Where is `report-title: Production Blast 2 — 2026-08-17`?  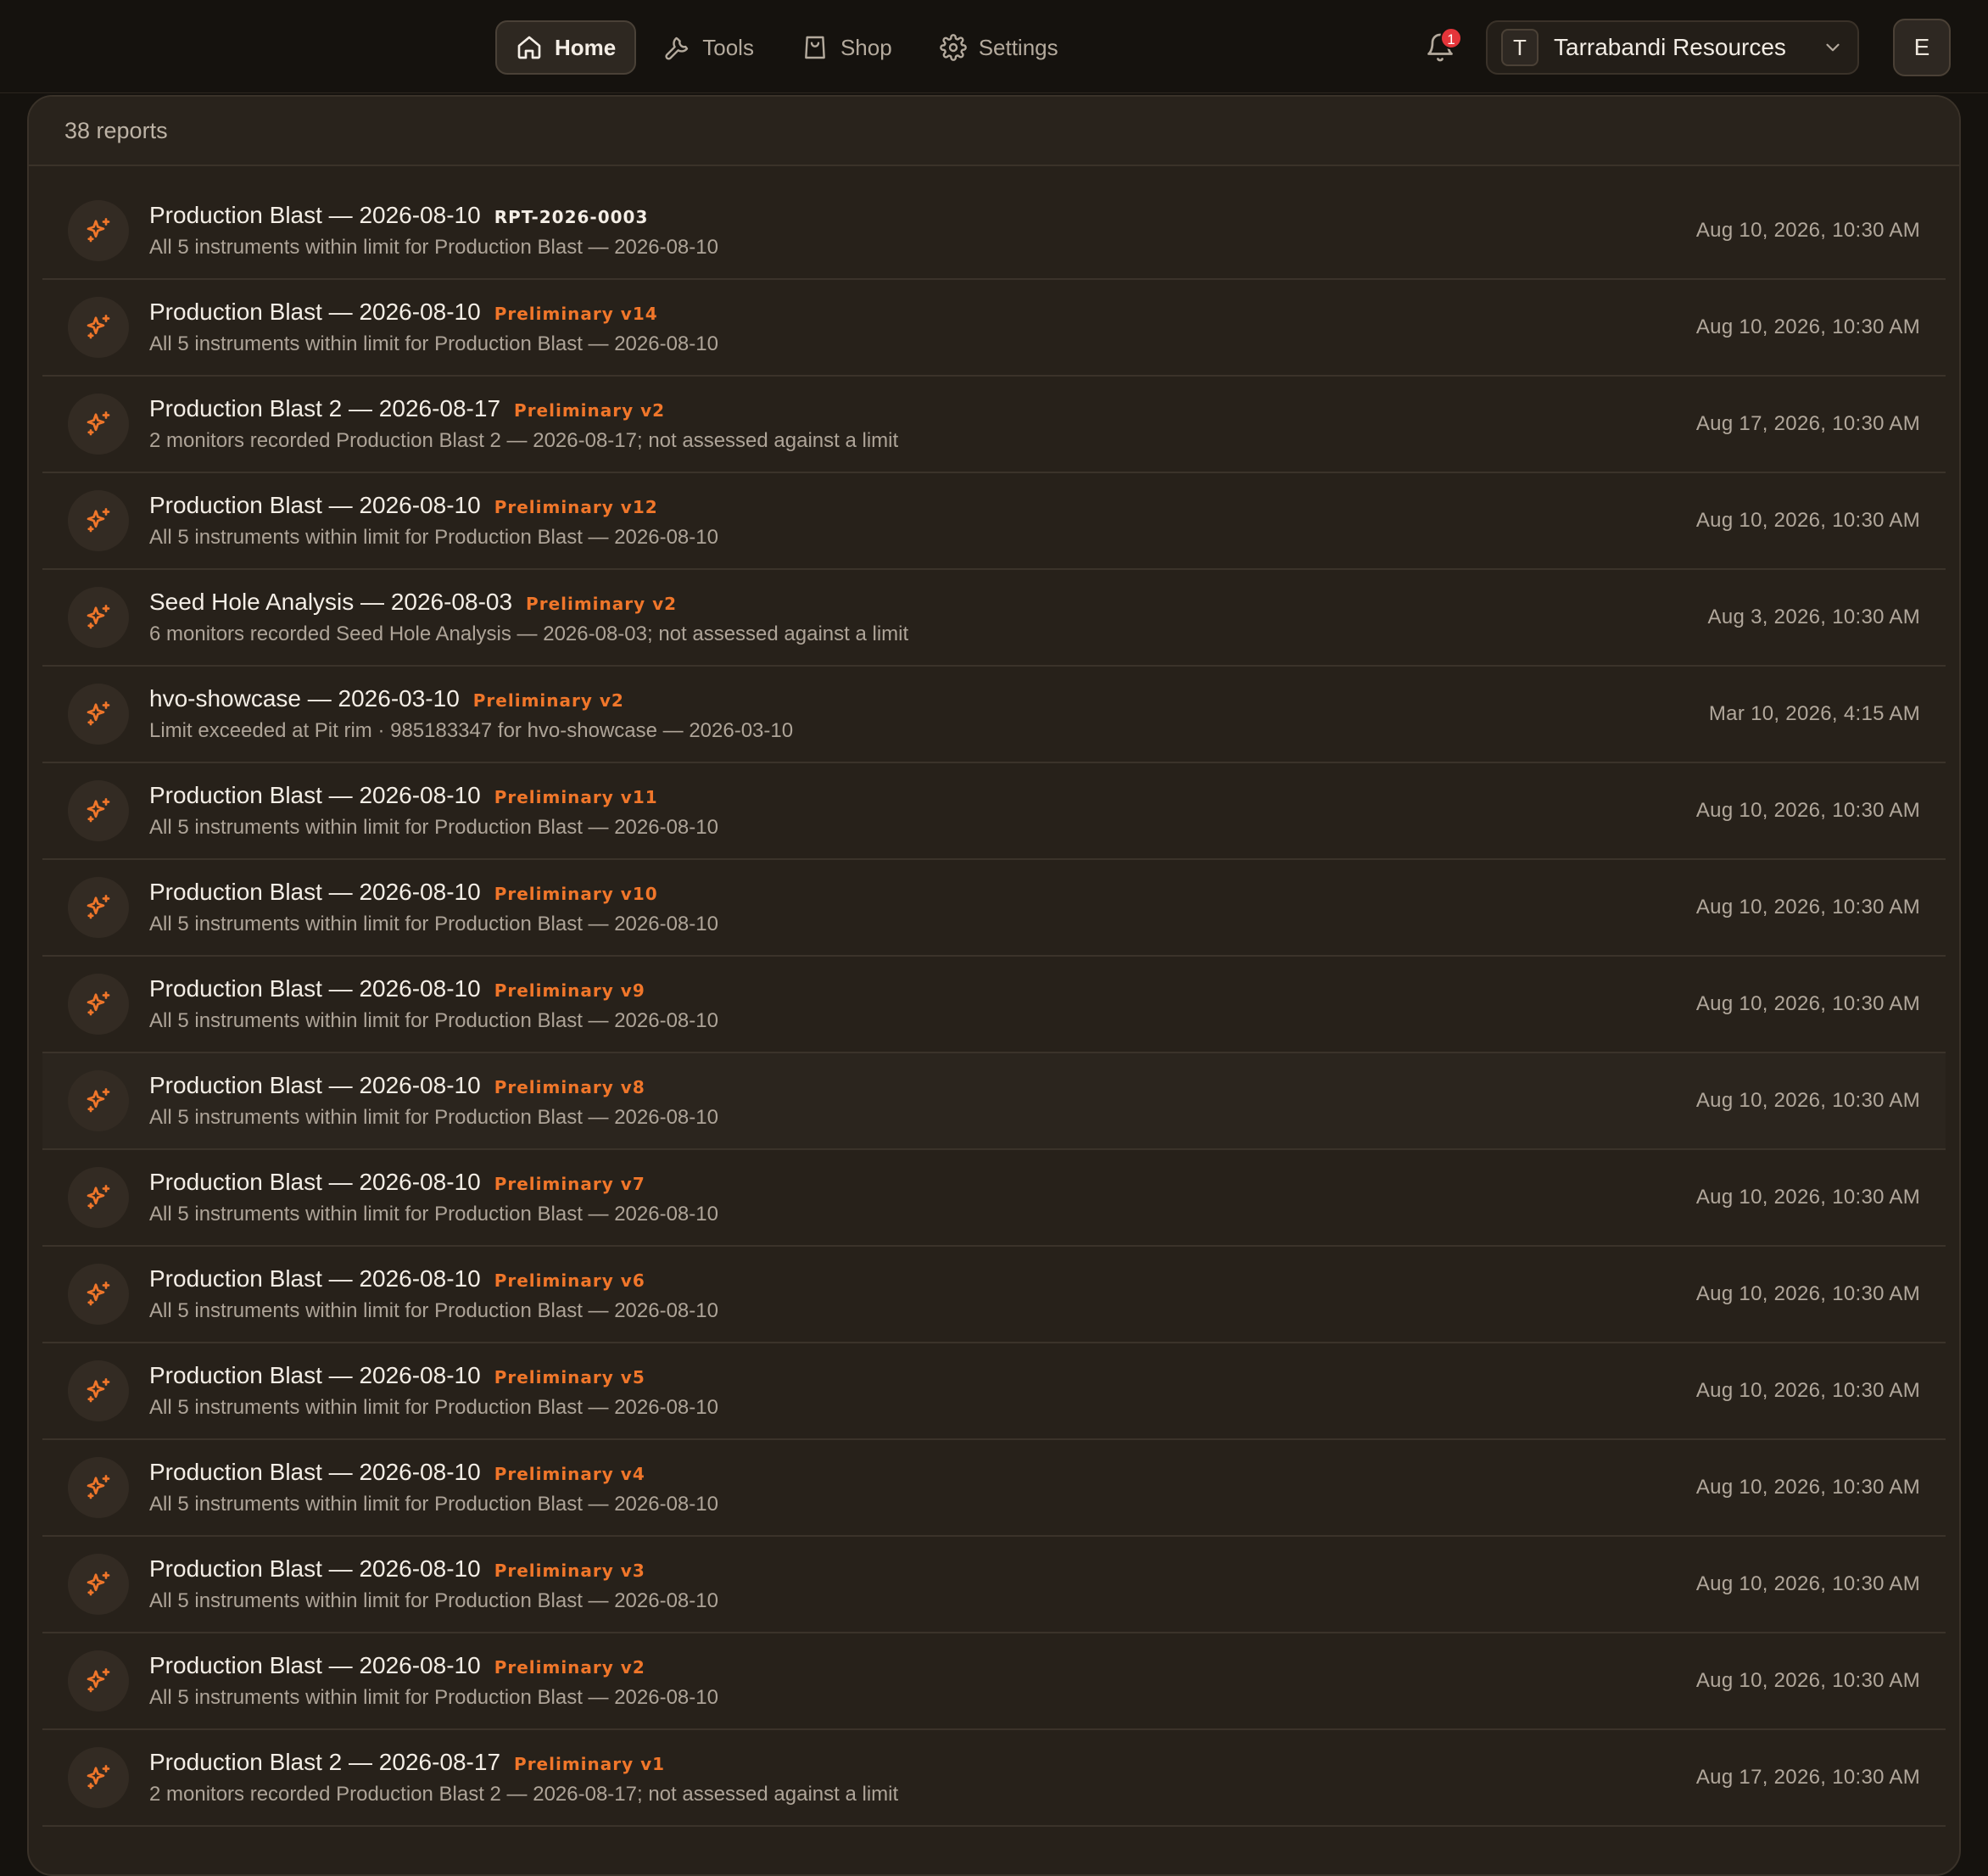 report-title: Production Blast 2 — 2026-08-17 is located at coordinates (325, 408).